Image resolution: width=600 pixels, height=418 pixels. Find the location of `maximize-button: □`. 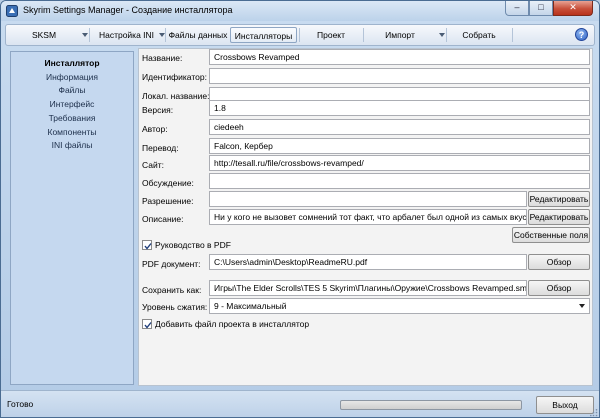

maximize-button: □ is located at coordinates (541, 8).